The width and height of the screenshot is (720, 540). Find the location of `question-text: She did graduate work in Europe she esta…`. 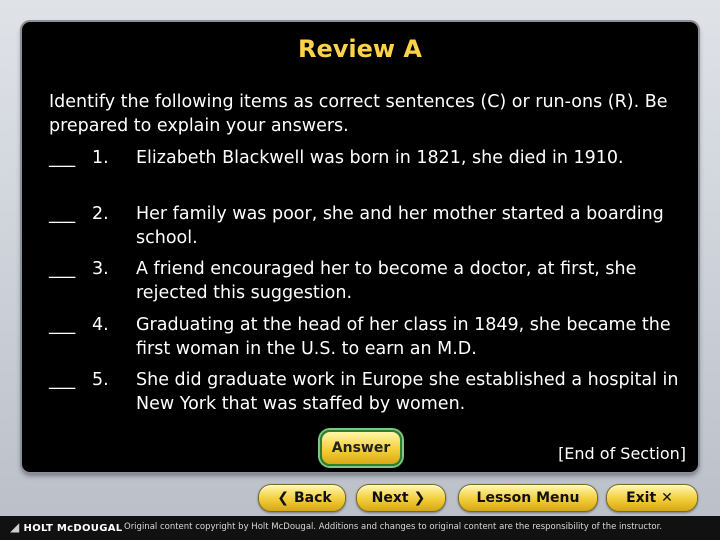

question-text: She did graduate work in Europe she esta… is located at coordinates (407, 392).